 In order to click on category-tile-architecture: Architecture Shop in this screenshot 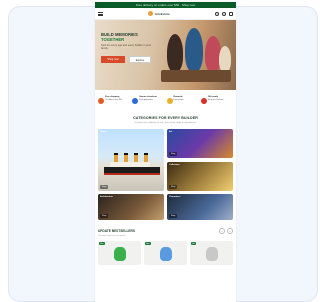, I will do `click(131, 207)`.